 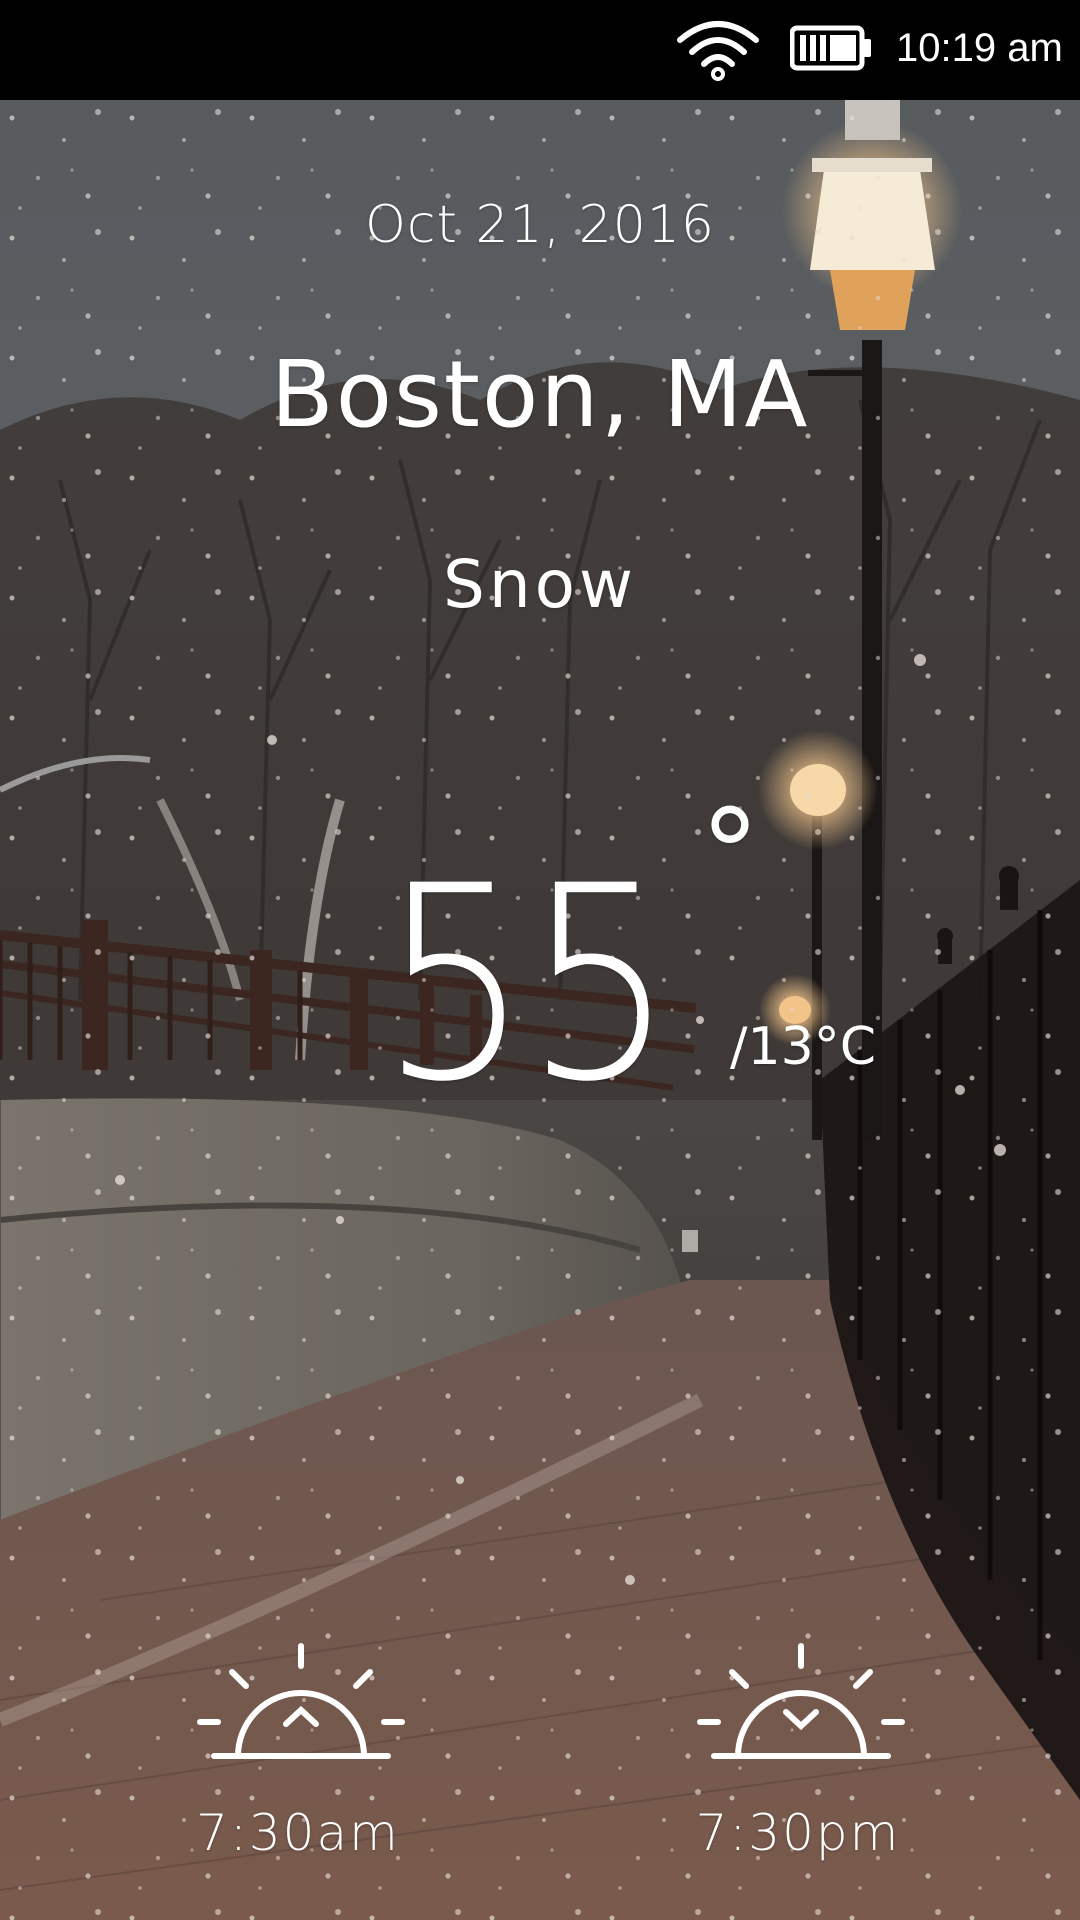 What do you see at coordinates (979, 48) in the screenshot?
I see `status-time: 10:19 am` at bounding box center [979, 48].